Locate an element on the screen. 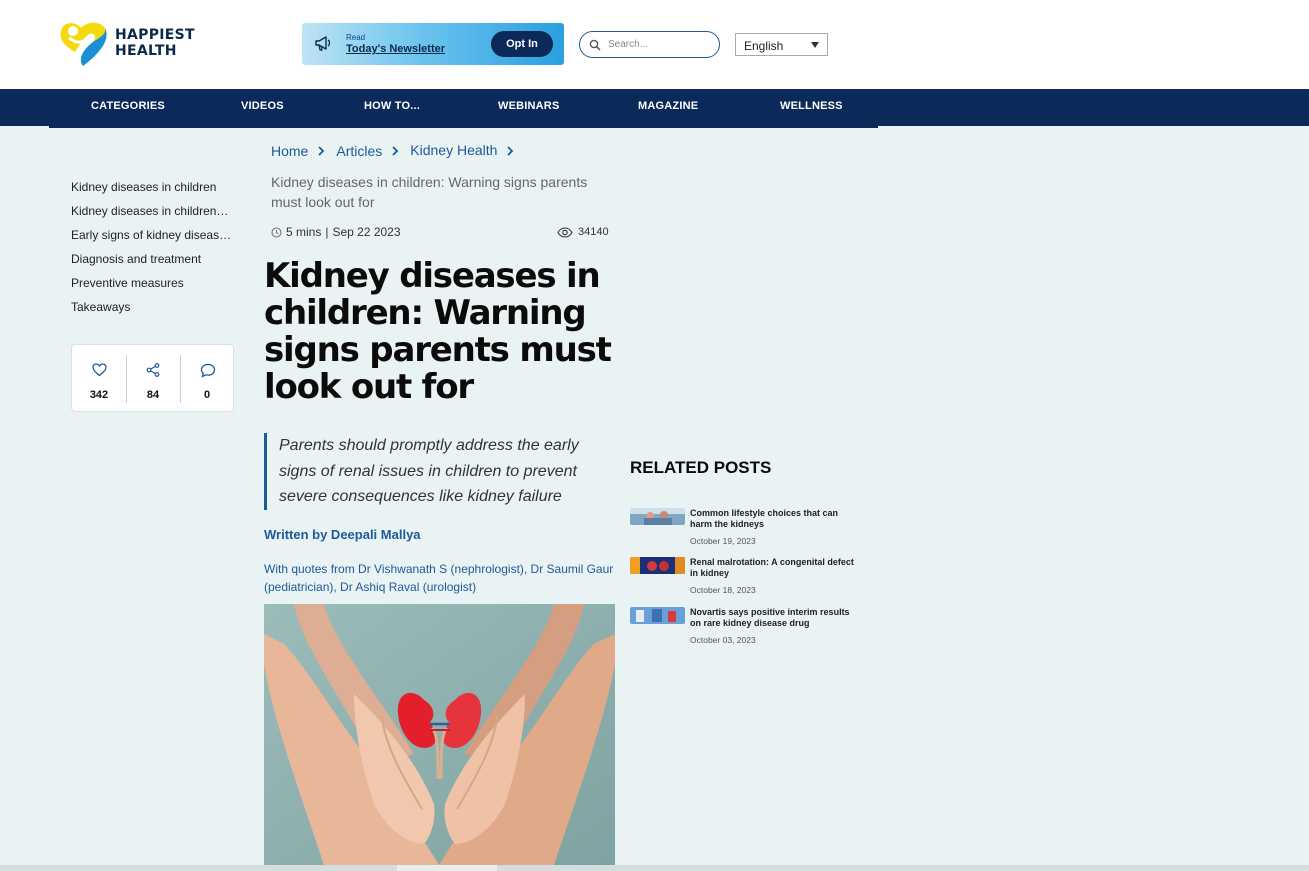 Image resolution: width=1309 pixels, height=871 pixels. related-post-date: October 03, 2023 is located at coordinates (723, 640).